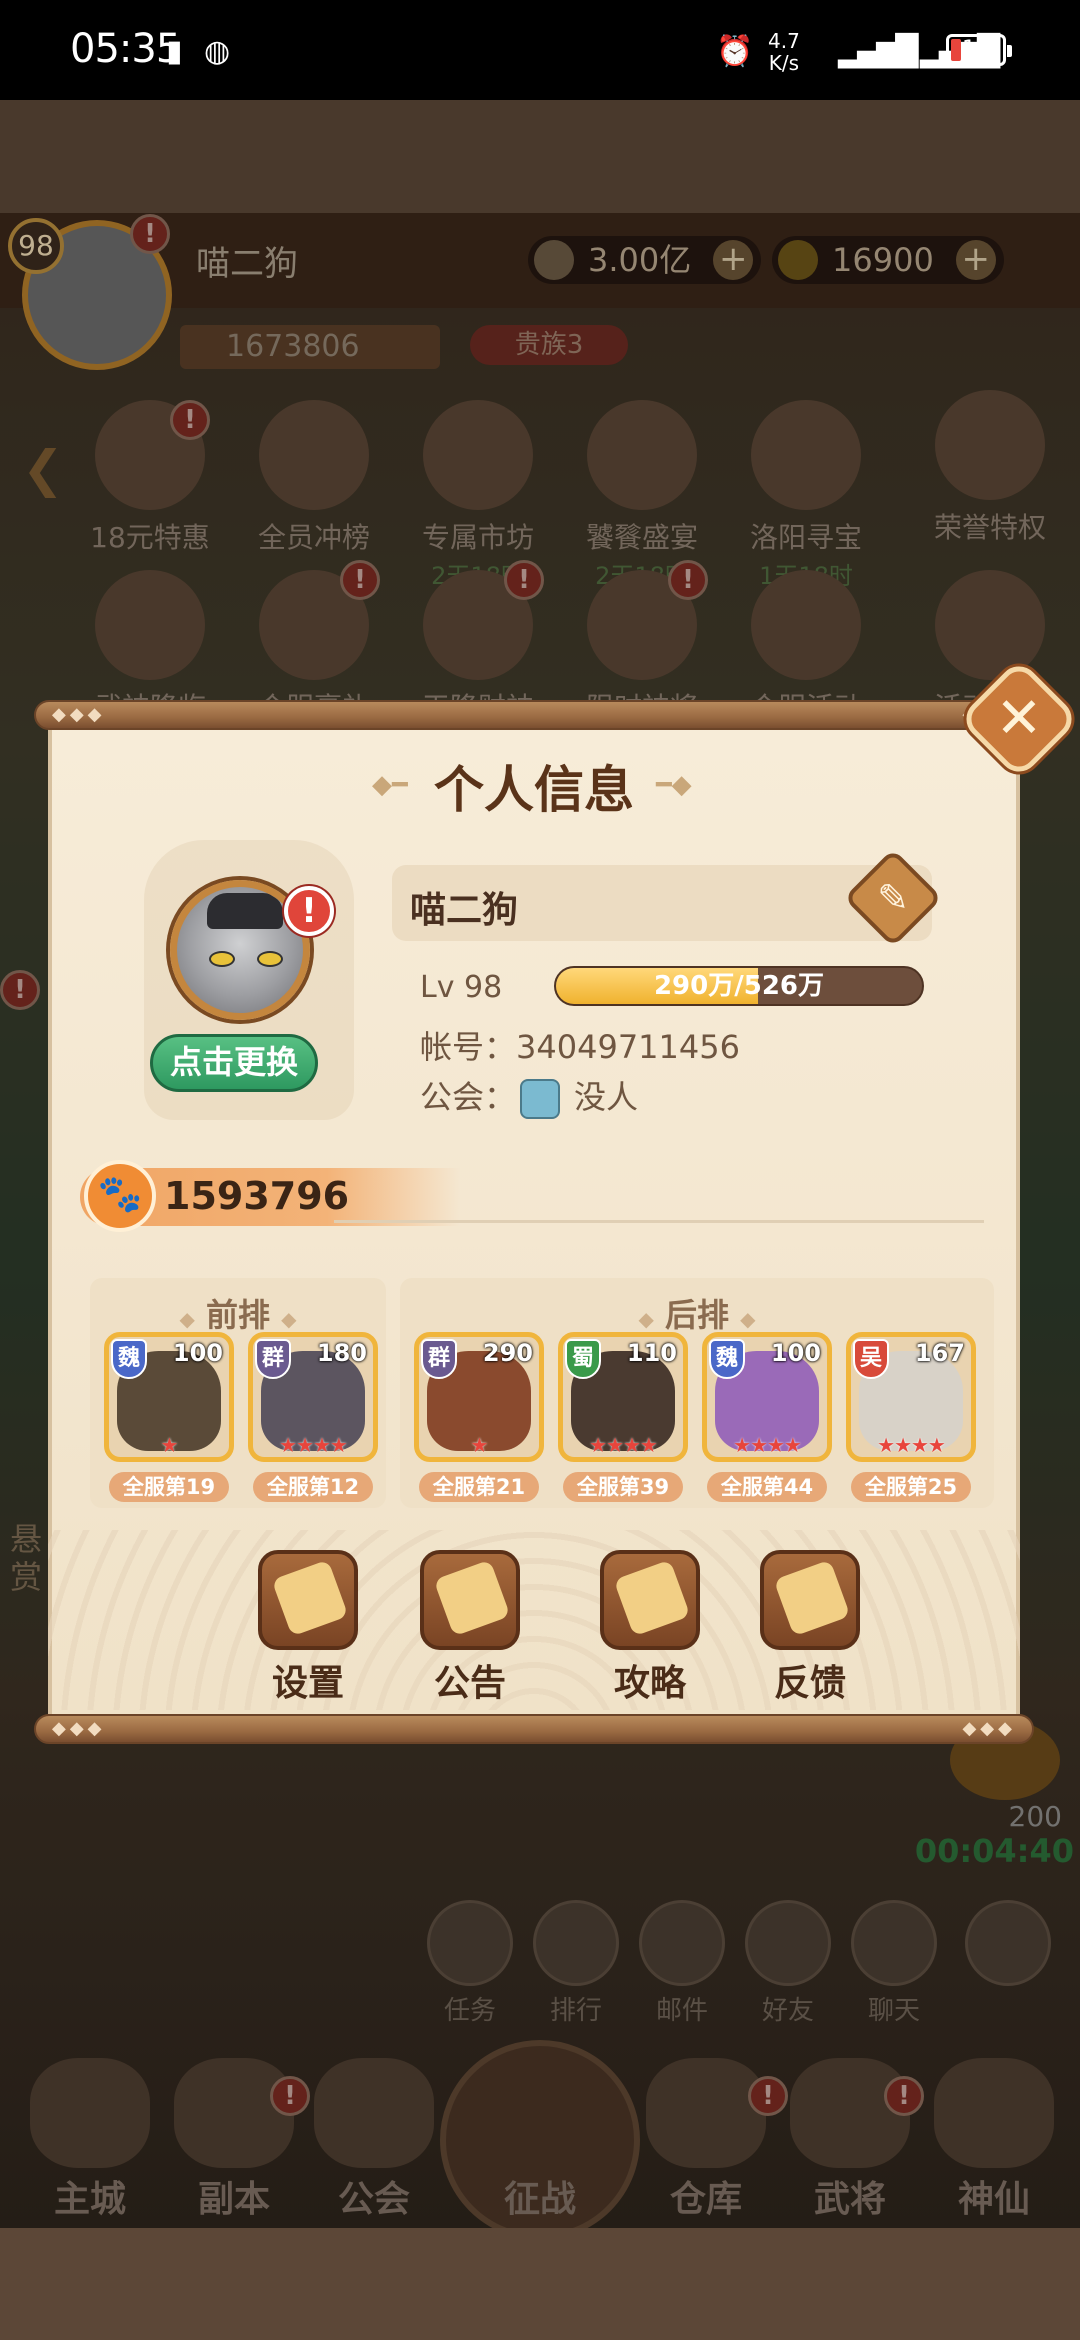  What do you see at coordinates (341, 1353) in the screenshot?
I see `hero-level: 180` at bounding box center [341, 1353].